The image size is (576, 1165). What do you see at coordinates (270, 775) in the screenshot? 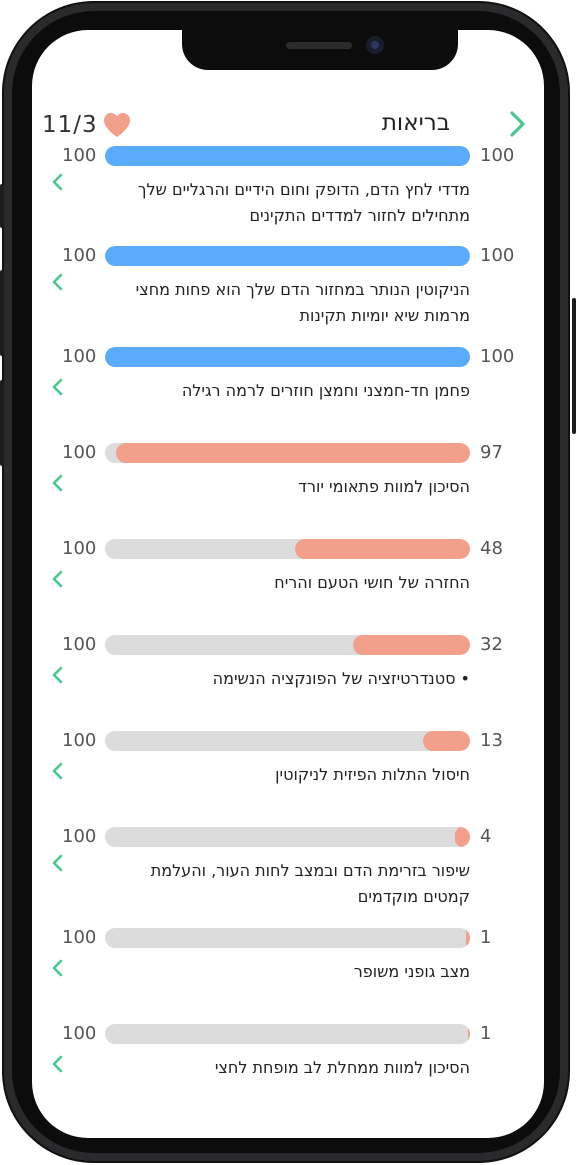
I see `benefit-description: חיסול התלות הפיזית לניקוטין` at bounding box center [270, 775].